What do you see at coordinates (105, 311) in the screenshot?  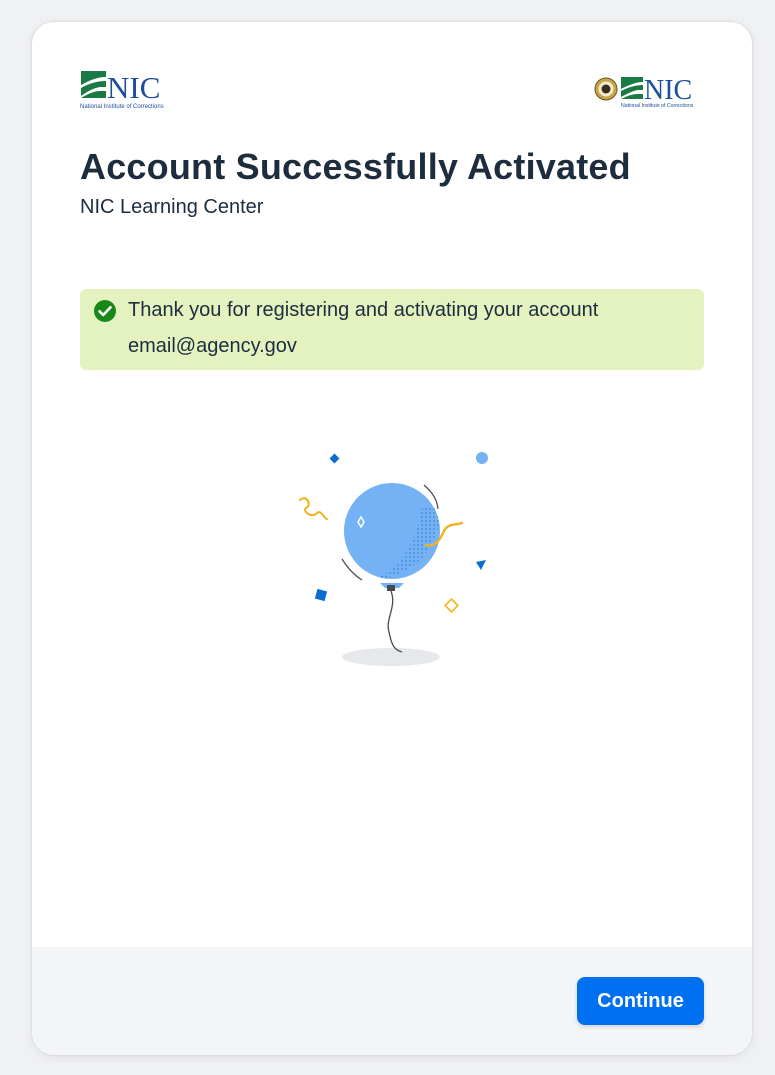 I see `check-circle-icon` at bounding box center [105, 311].